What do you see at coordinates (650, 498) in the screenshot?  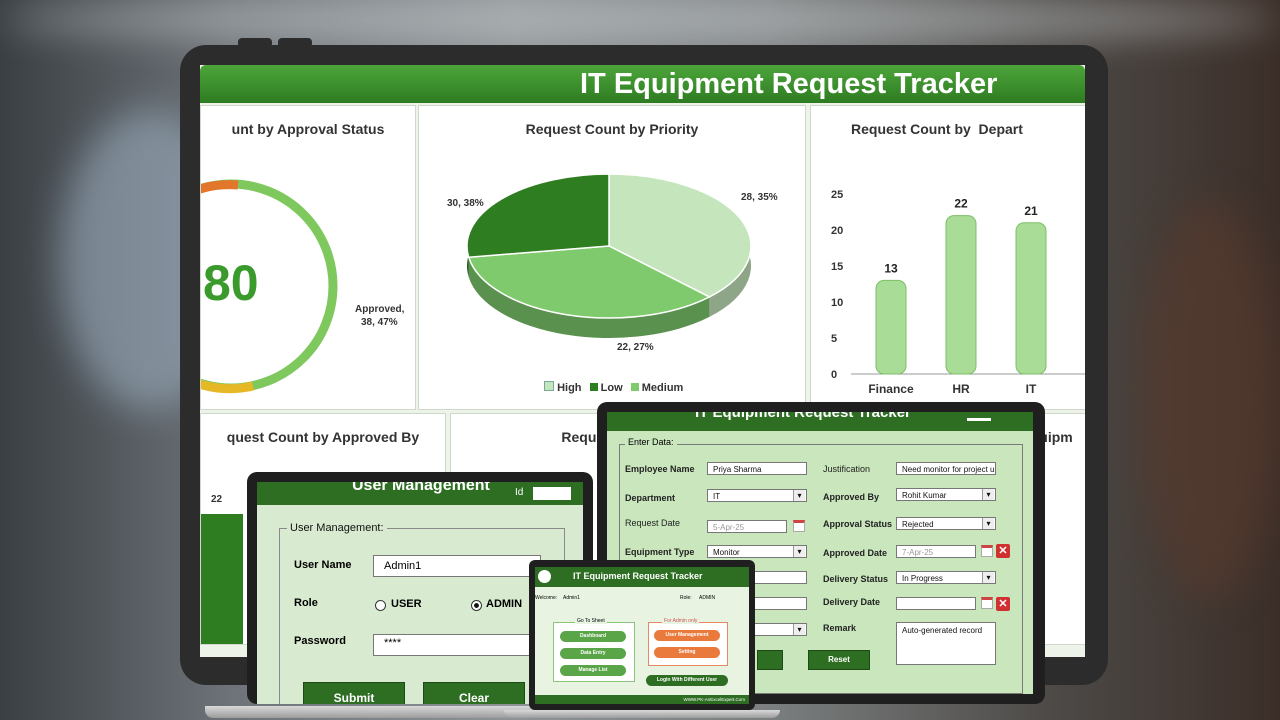 I see `dept-label: Department` at bounding box center [650, 498].